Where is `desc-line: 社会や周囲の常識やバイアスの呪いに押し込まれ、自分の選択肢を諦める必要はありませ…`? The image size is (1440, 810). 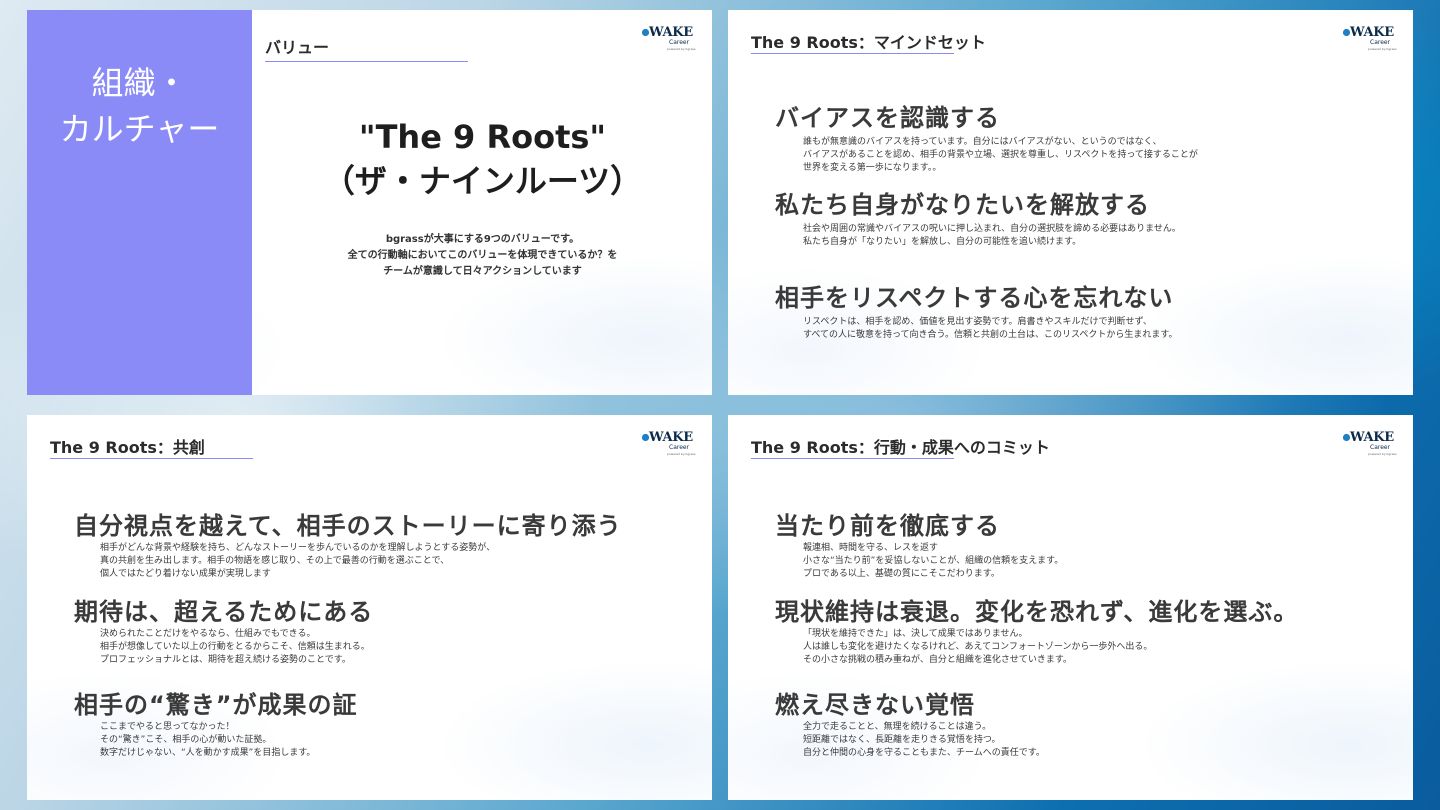
desc-line: 社会や周囲の常識やバイアスの呪いに押し込まれ、自分の選択肢を諦める必要はありませ… is located at coordinates (992, 229).